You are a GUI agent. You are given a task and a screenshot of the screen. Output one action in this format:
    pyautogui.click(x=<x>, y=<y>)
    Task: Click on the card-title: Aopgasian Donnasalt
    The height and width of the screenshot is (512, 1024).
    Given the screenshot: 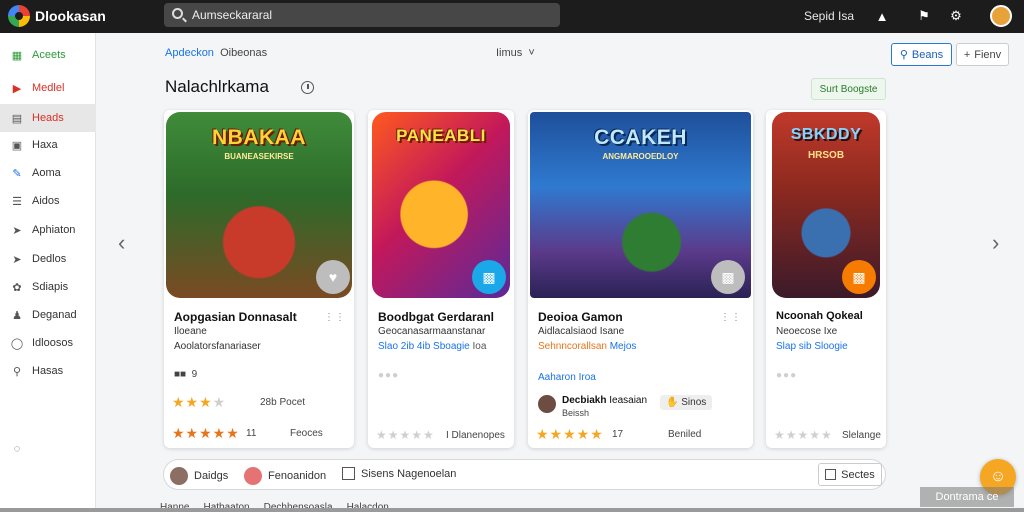 What is the action you would take?
    pyautogui.click(x=235, y=317)
    